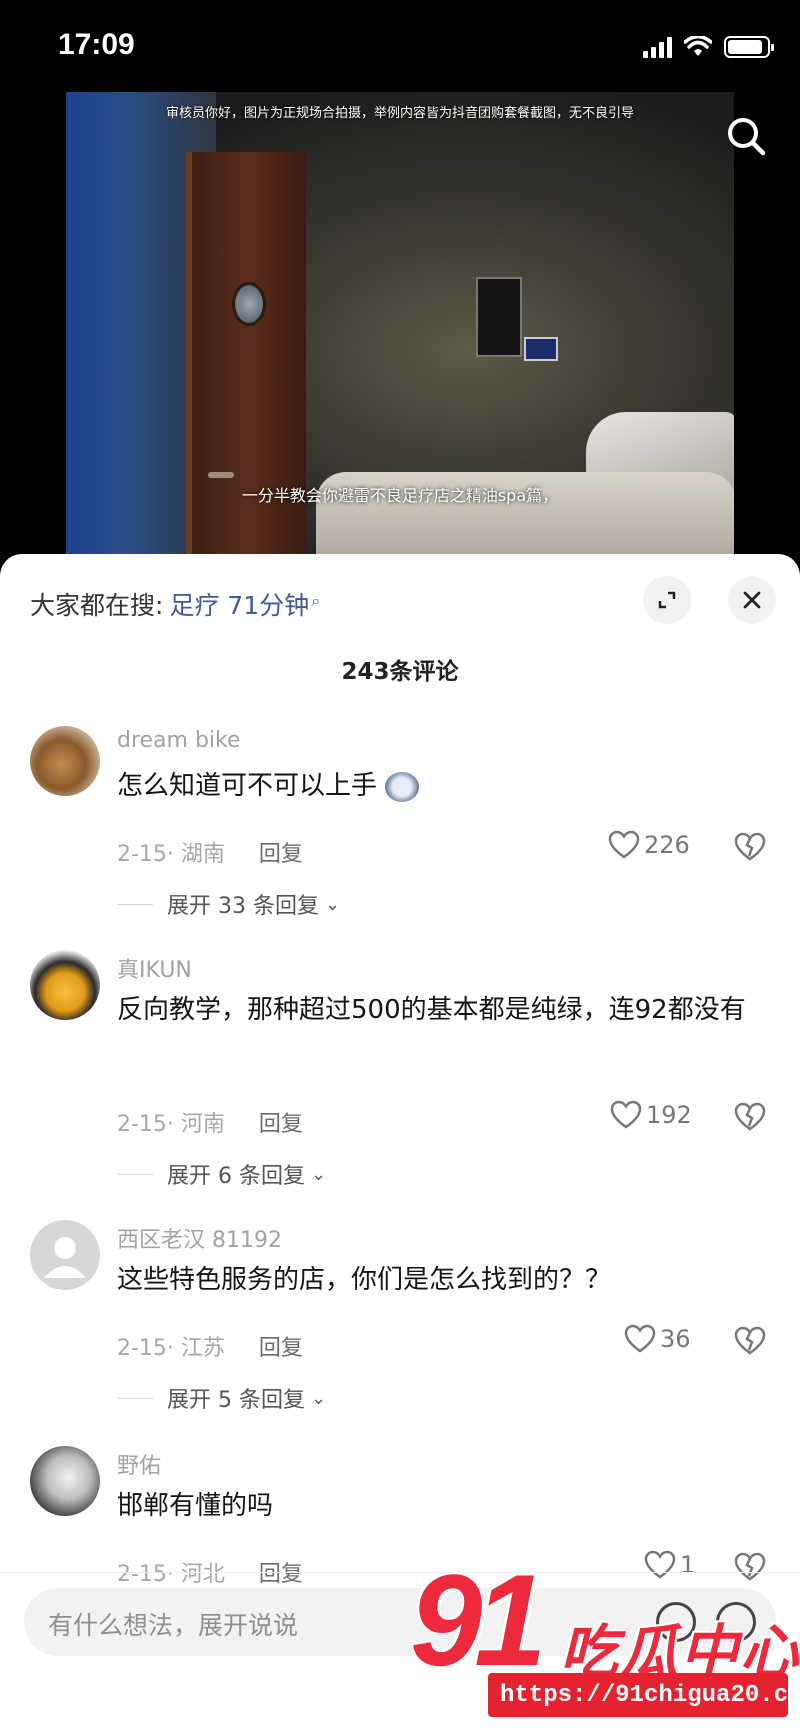 Image resolution: width=800 pixels, height=1732 pixels. Describe the element at coordinates (745, 47) in the screenshot. I see `battery-level` at that location.